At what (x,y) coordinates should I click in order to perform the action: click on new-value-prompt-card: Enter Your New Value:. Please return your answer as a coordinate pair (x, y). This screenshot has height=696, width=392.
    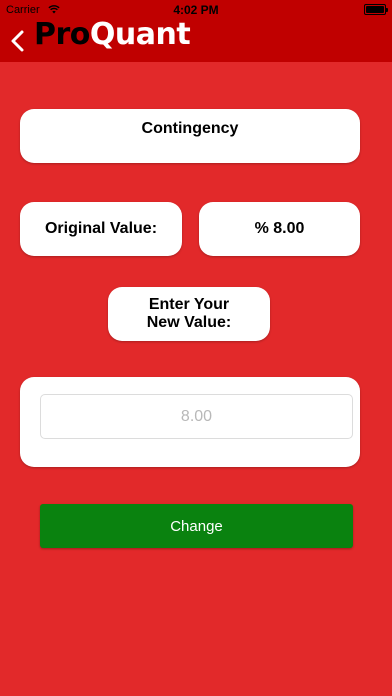
    Looking at the image, I should click on (189, 314).